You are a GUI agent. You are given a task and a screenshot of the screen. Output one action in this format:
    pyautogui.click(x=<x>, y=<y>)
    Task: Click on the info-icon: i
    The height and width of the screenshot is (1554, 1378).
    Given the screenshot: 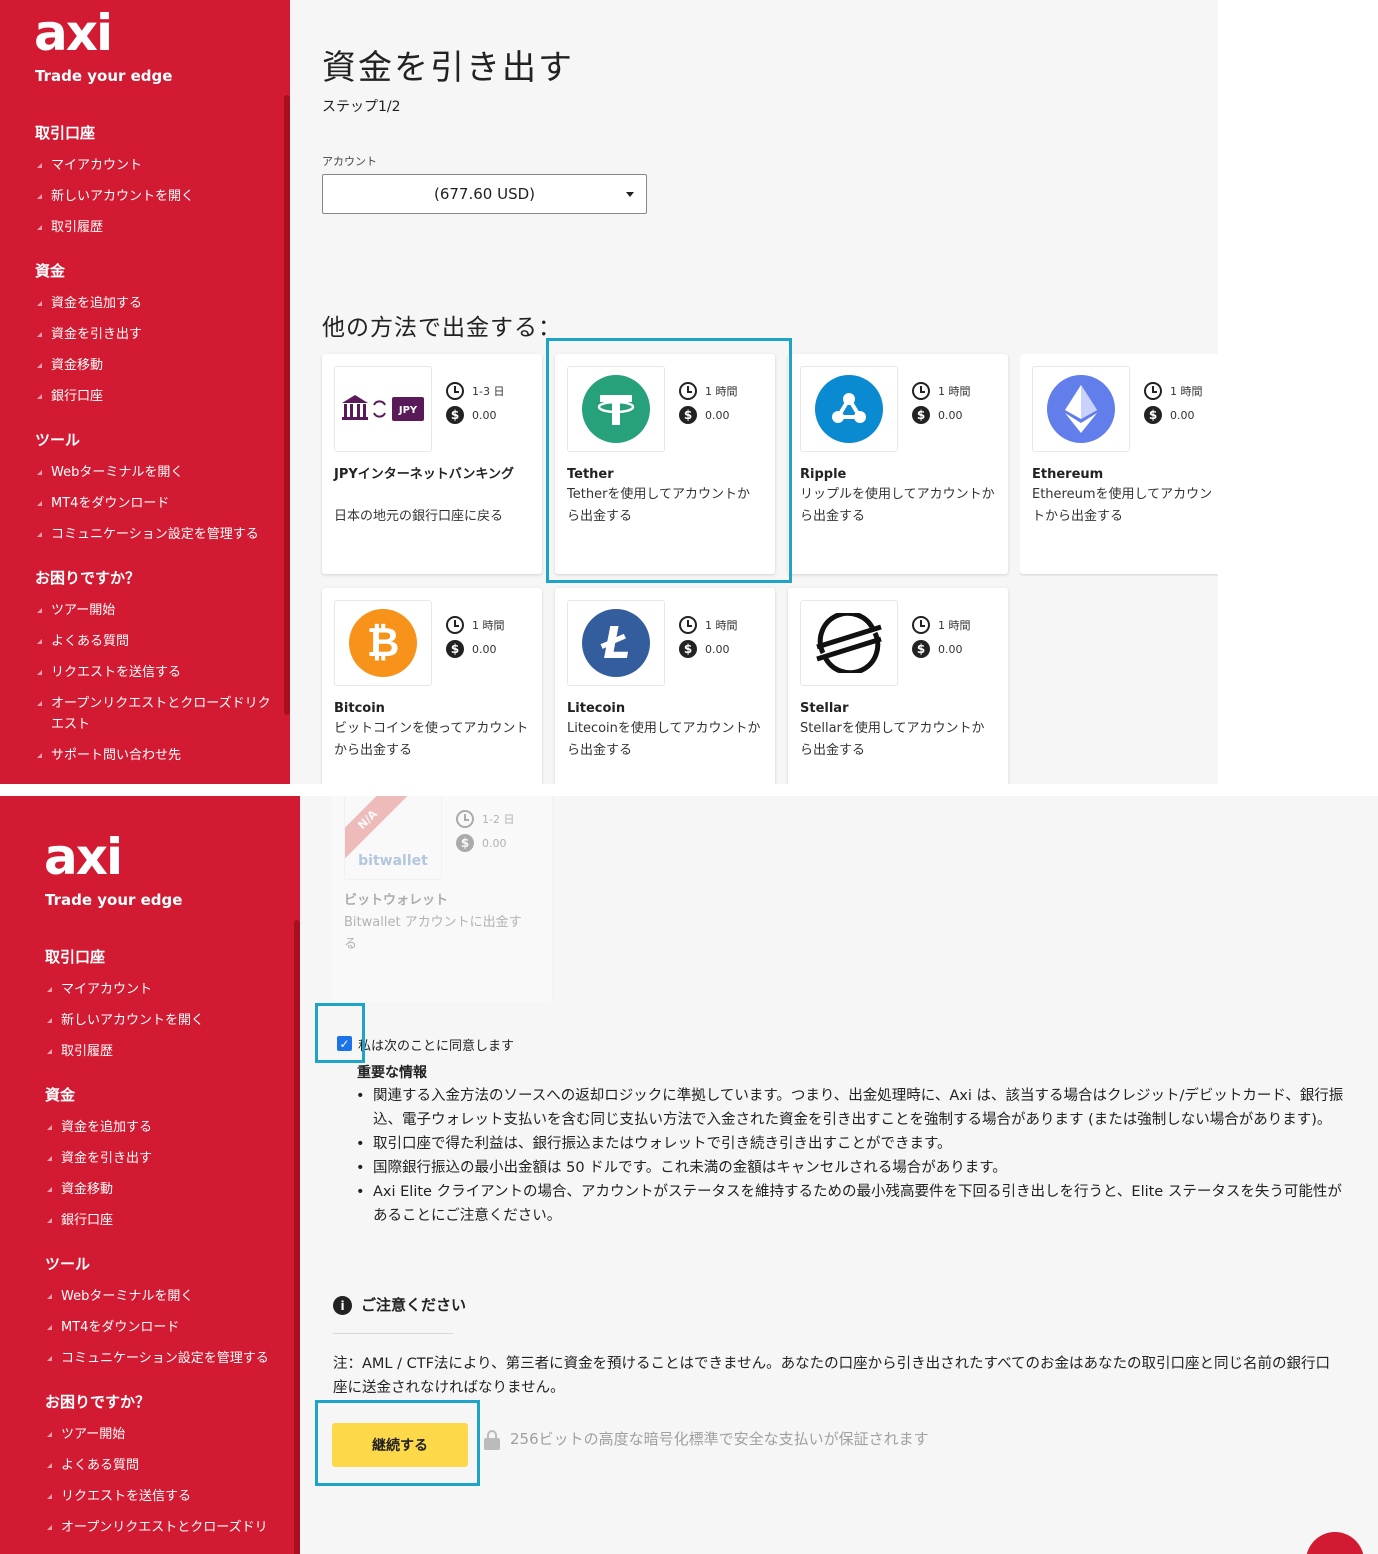 What is the action you would take?
    pyautogui.click(x=342, y=1305)
    